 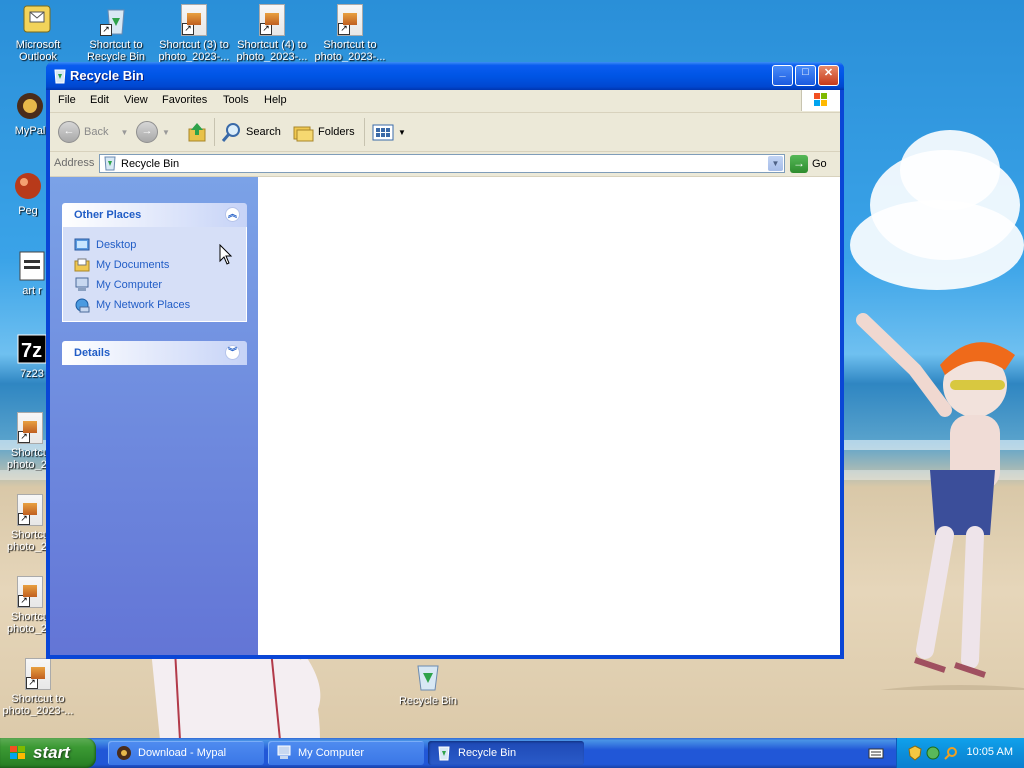 I want to click on cloud-shape, so click(x=950, y=170).